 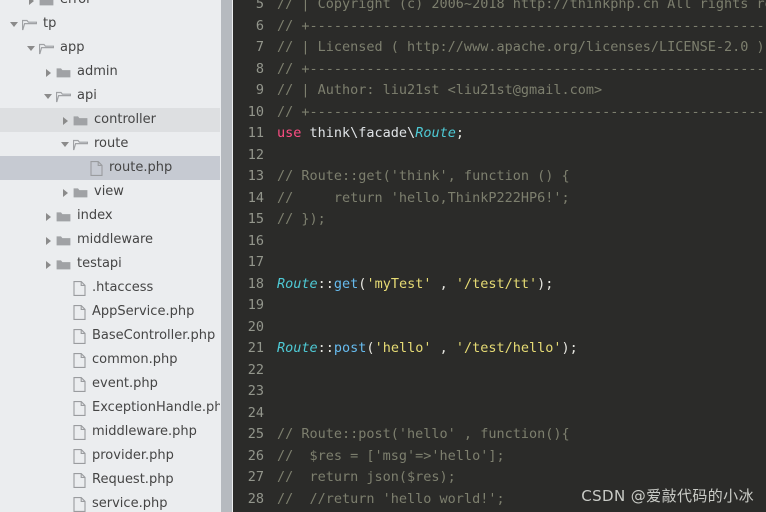 I want to click on tree-item-label: controller, so click(x=125, y=119).